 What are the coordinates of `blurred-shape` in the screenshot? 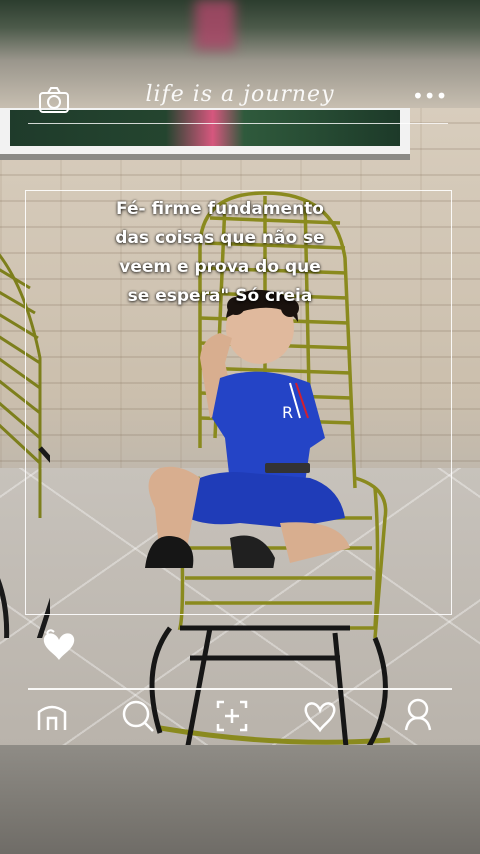 It's located at (215, 25).